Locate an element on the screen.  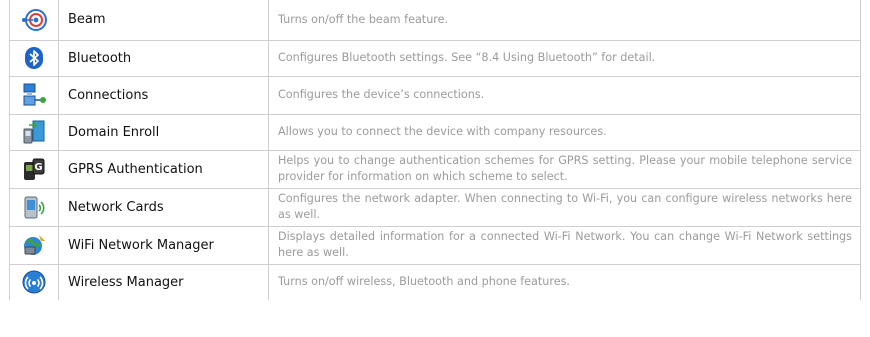
network-cards-icon is located at coordinates (34, 207).